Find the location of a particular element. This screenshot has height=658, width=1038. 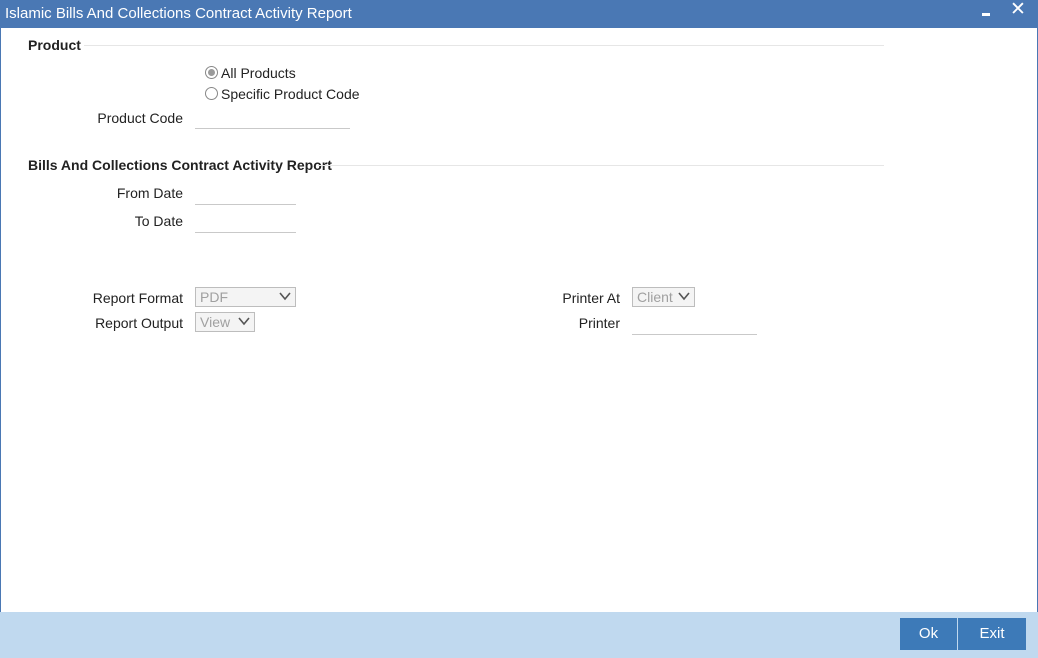

from-date-underline is located at coordinates (245, 204).